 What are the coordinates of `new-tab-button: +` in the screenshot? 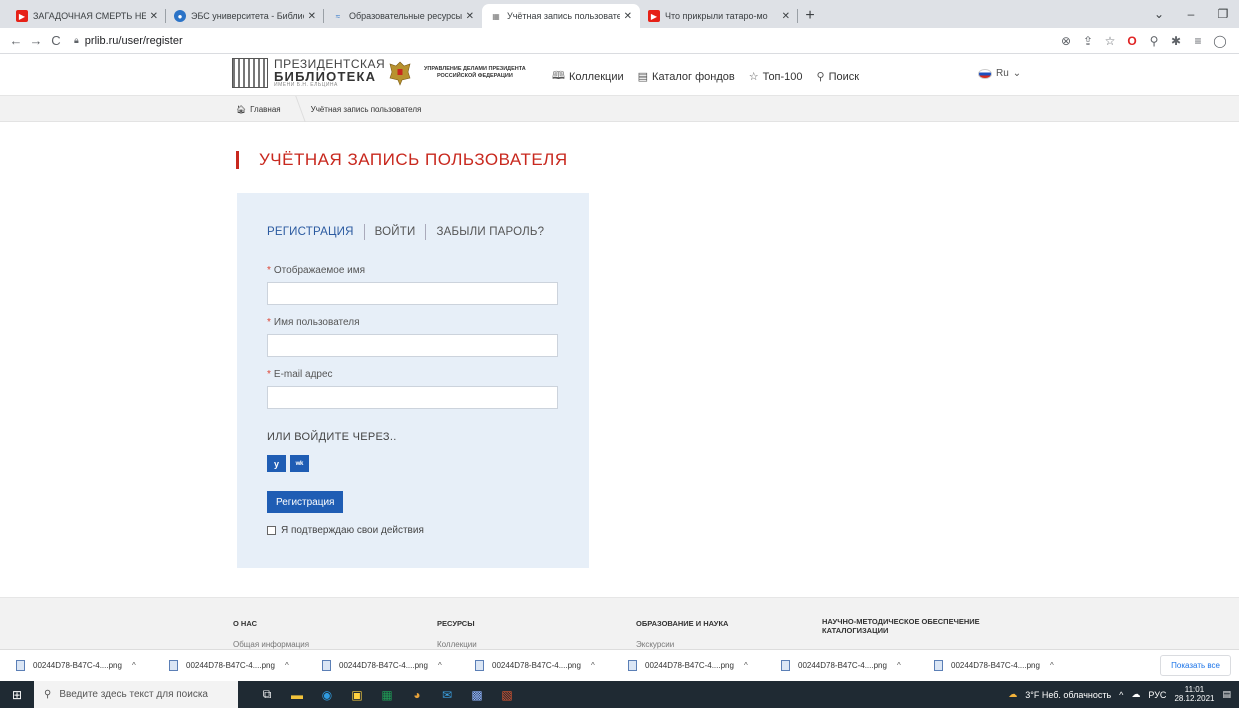 It's located at (810, 16).